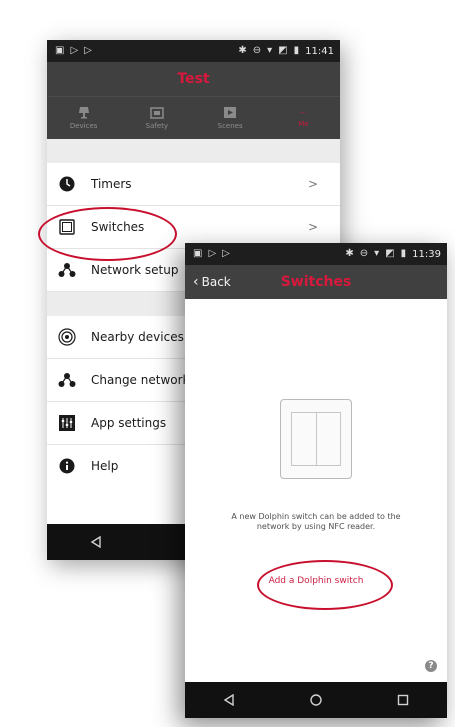 The image size is (455, 727). I want to click on section-divider, so click(193, 151).